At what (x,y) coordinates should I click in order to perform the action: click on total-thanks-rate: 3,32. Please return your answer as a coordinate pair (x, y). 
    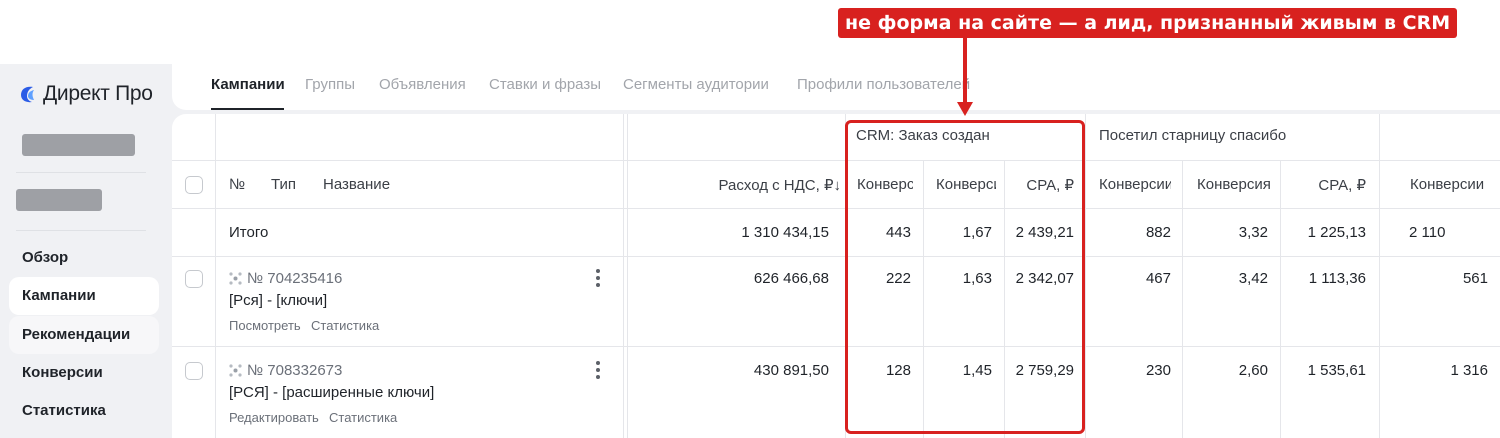
    Looking at the image, I should click on (1253, 232).